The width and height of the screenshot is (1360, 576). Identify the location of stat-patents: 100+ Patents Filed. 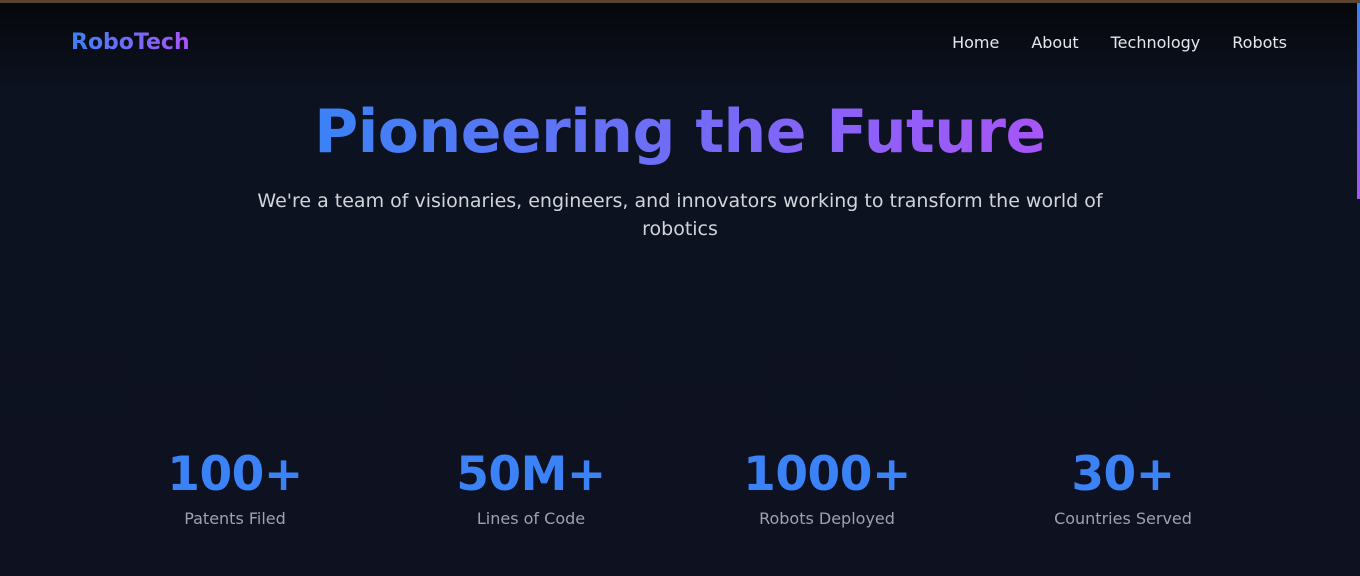
(235, 488).